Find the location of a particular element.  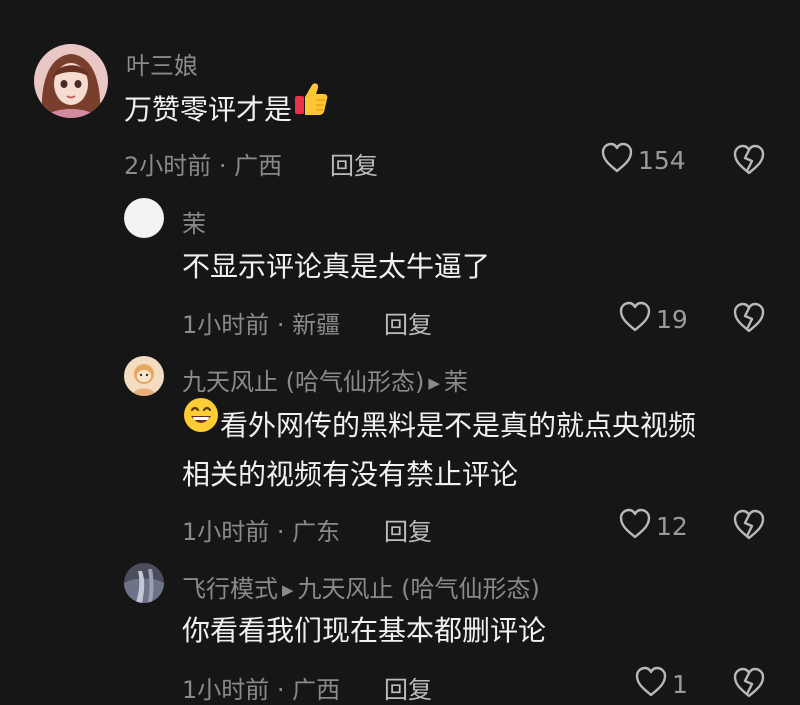

username: 茉 is located at coordinates (194, 221).